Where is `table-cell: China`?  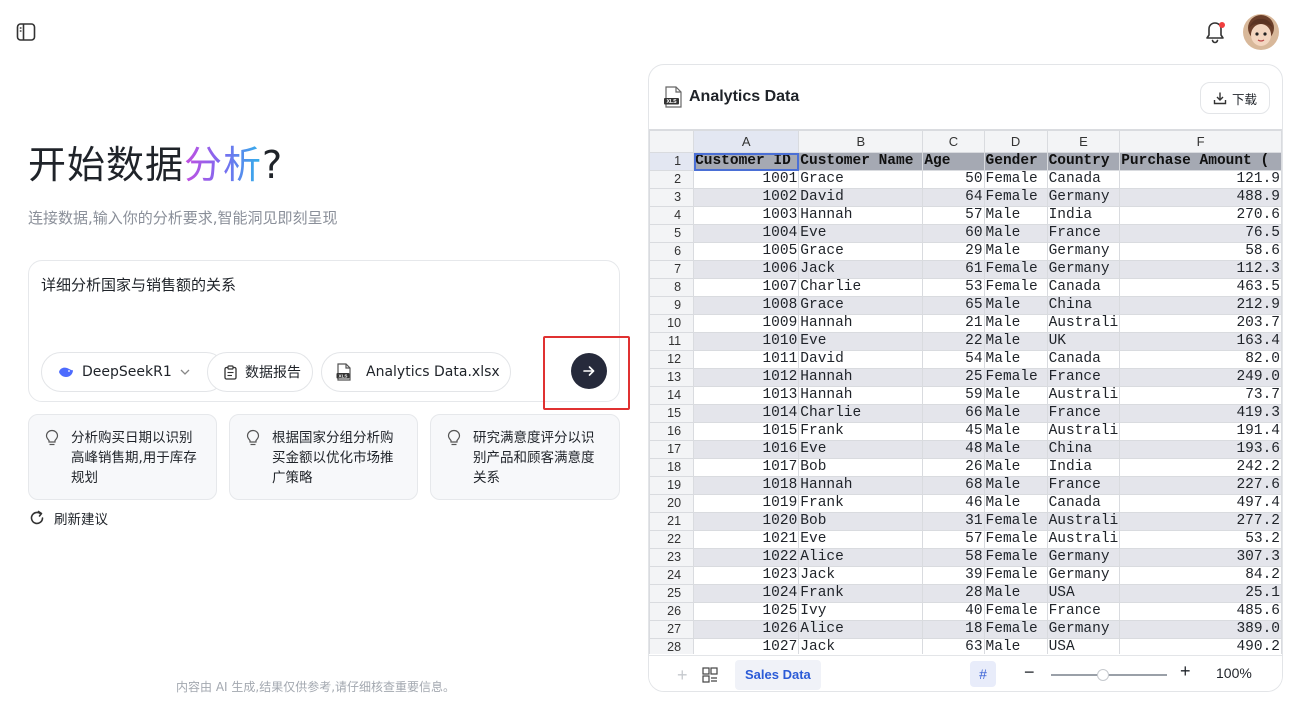 table-cell: China is located at coordinates (1083, 449).